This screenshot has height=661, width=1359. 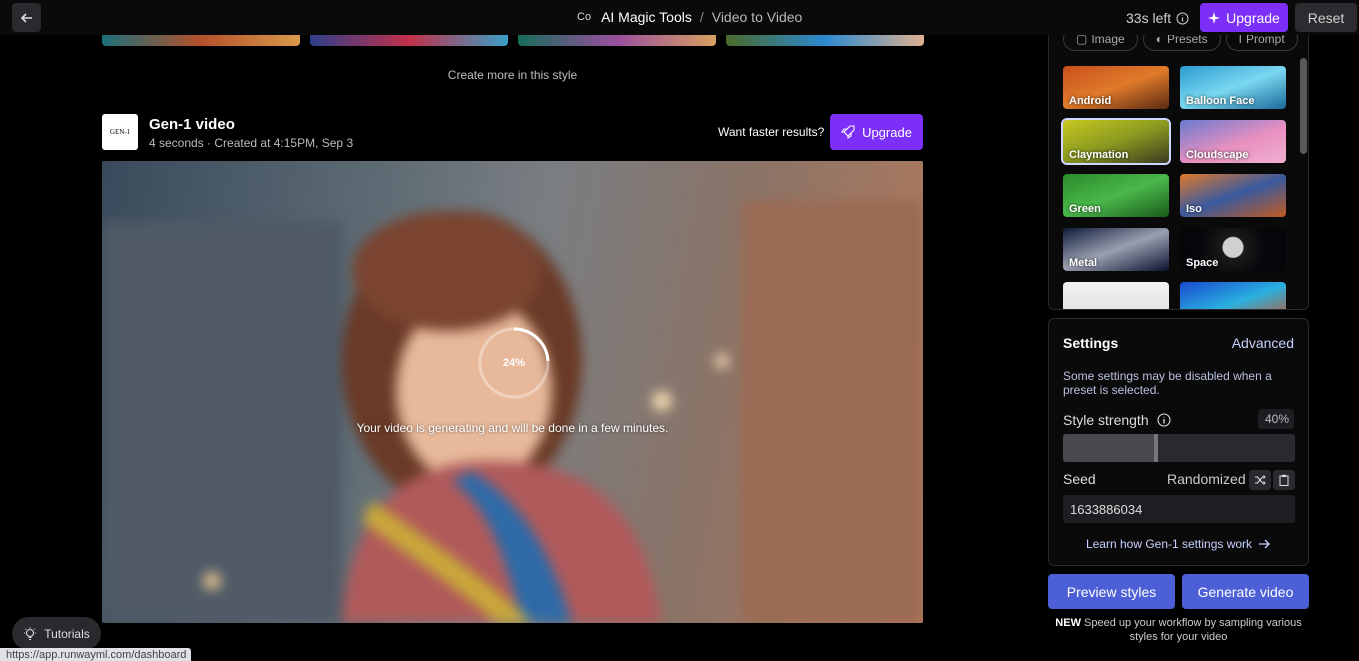 I want to click on shuffle-seed-button, so click(x=1260, y=480).